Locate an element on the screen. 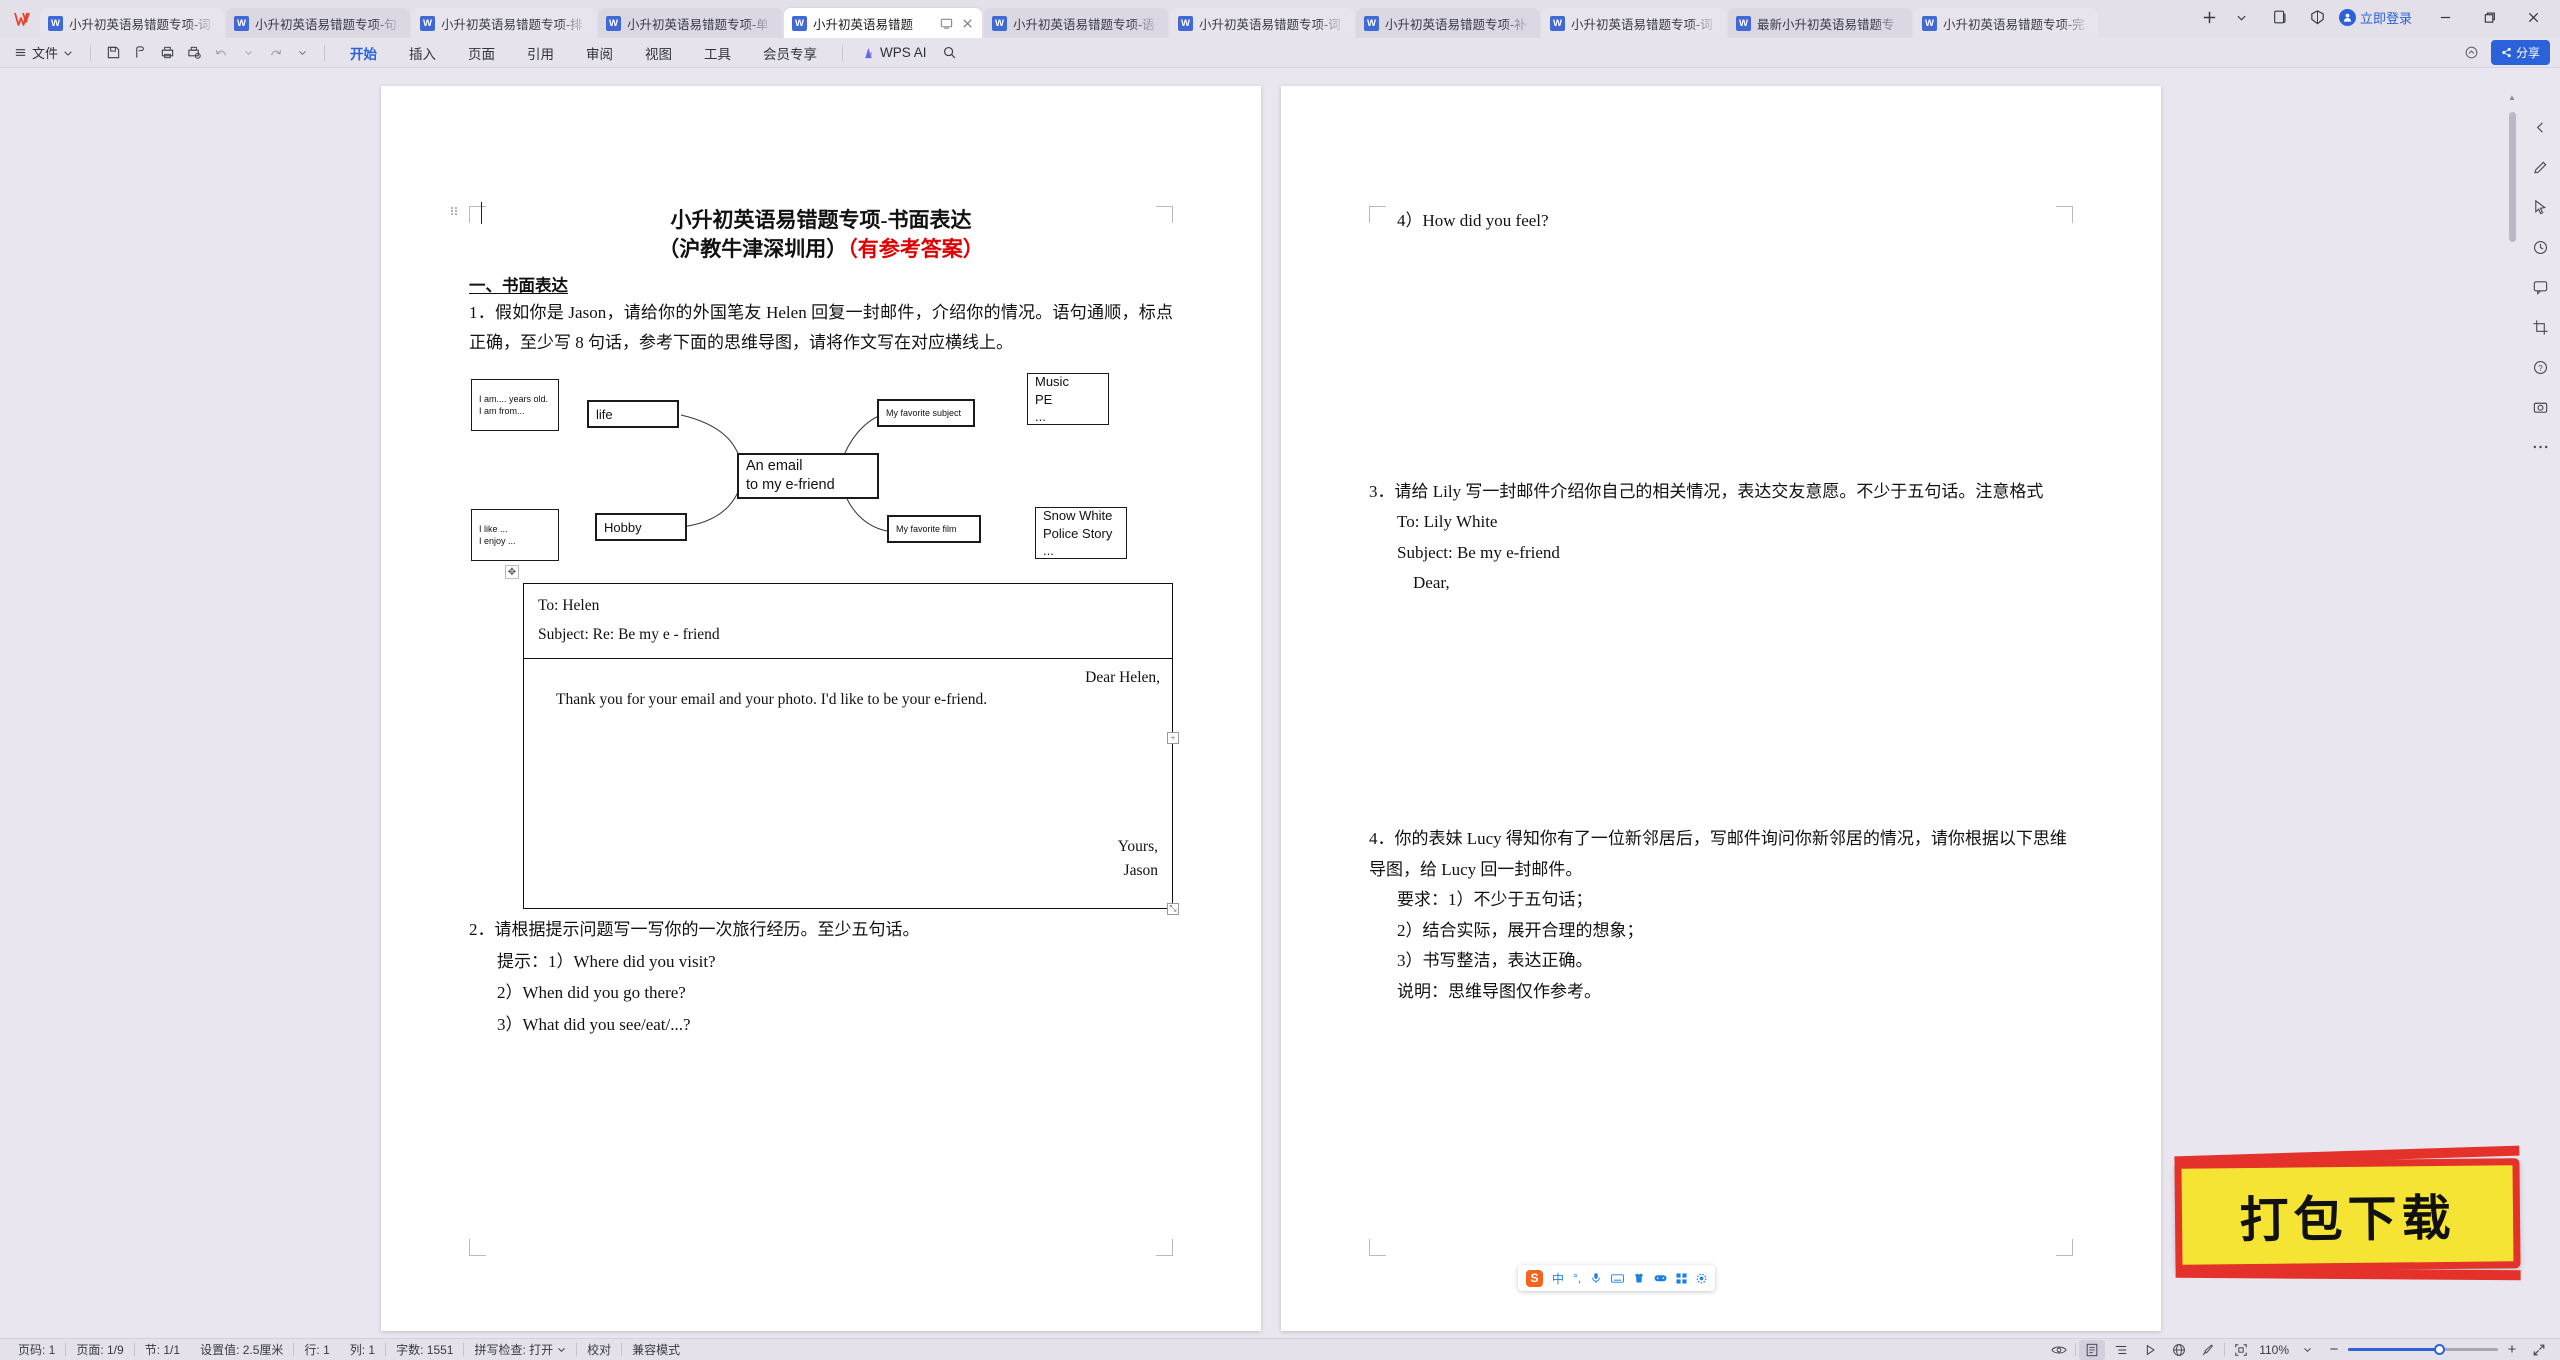 This screenshot has width=2560, height=1360. ribbon-tab-view: 视图 is located at coordinates (658, 53).